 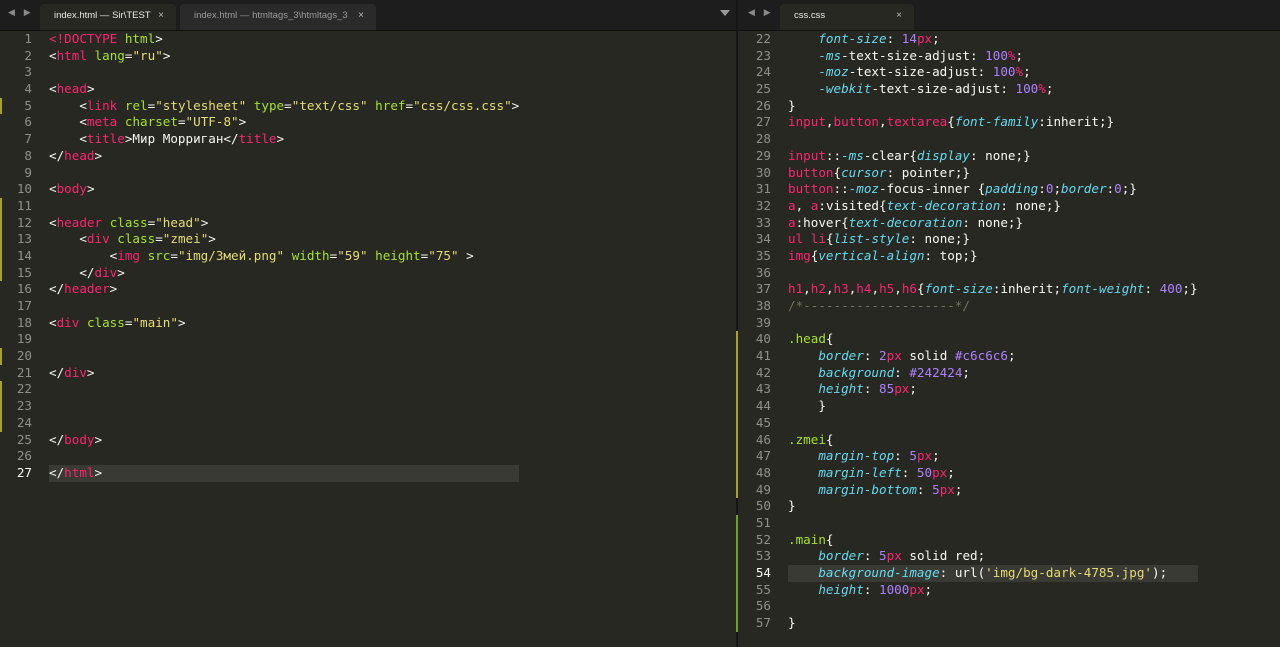 I want to click on code-token: div, so click(x=98, y=239).